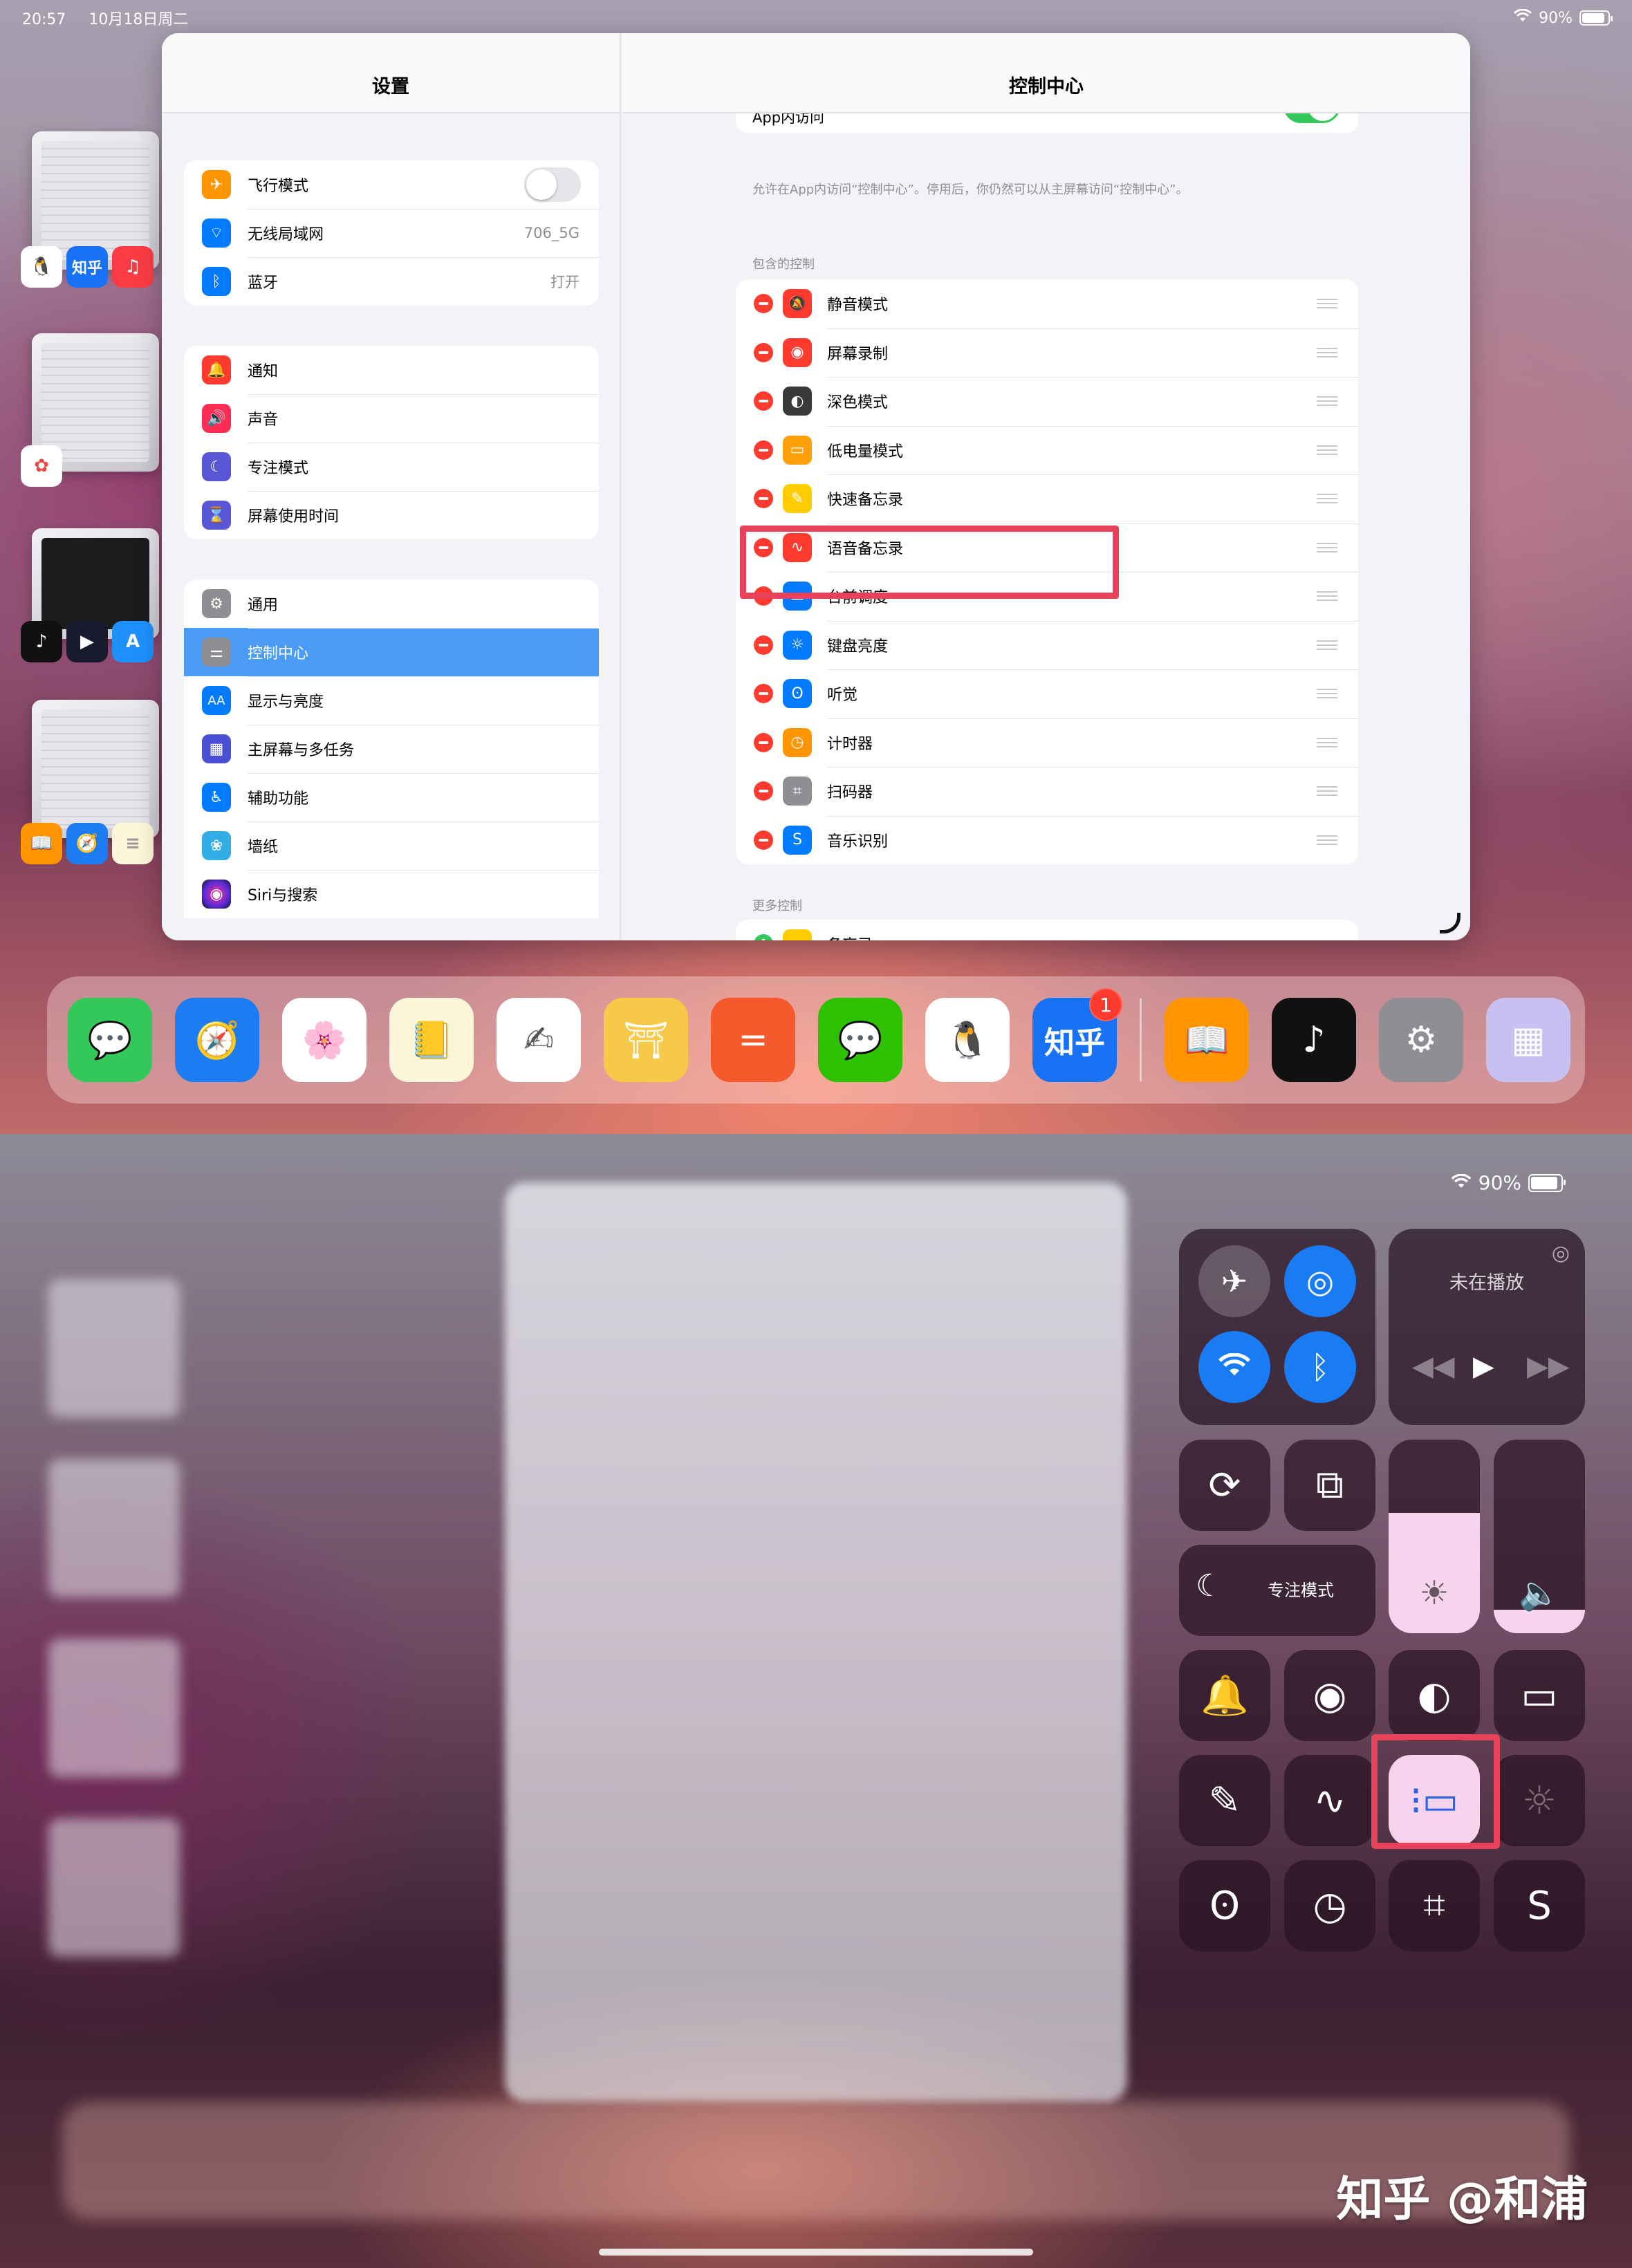  I want to click on sidebar-item-general: ⚙ 通用, so click(391, 603).